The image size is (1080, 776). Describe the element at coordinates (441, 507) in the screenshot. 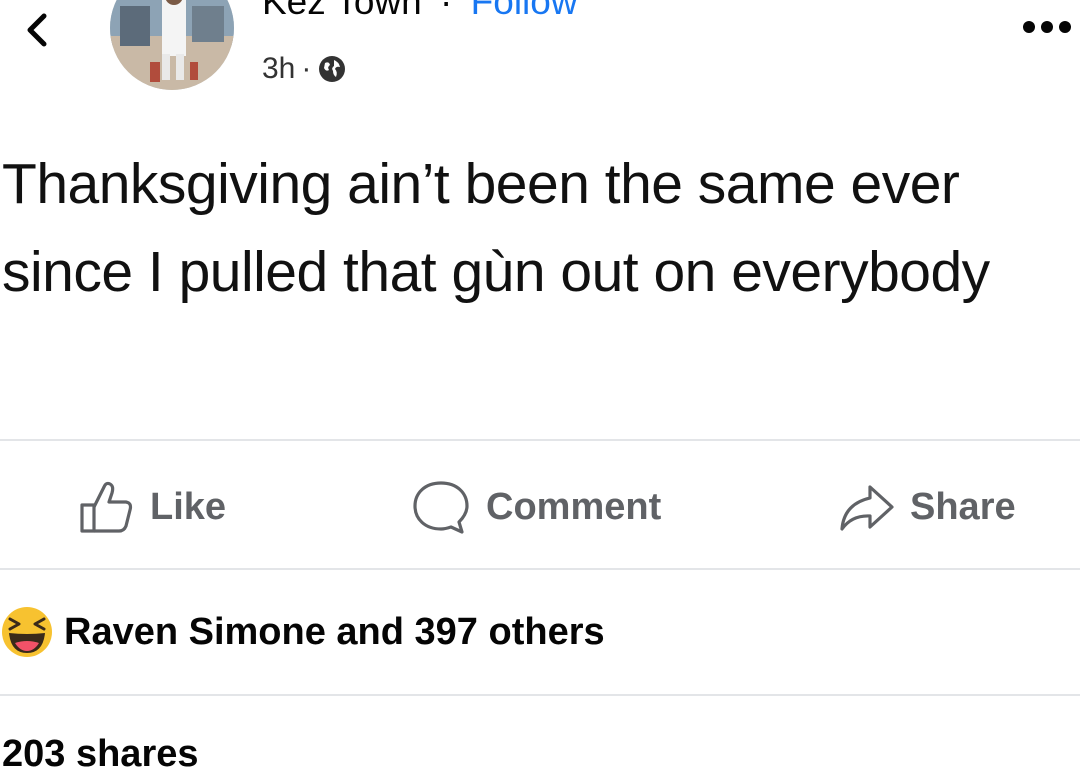

I see `comment-bubble-icon` at that location.